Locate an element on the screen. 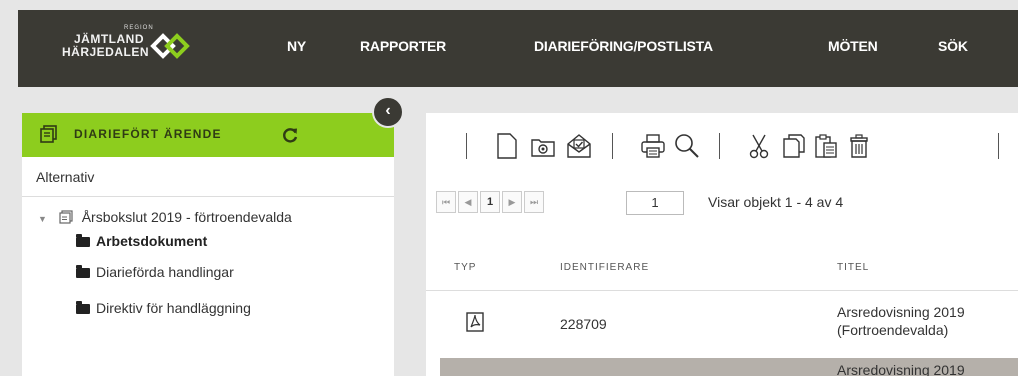 This screenshot has width=1018, height=376. expand-arrow-icon: ▼ is located at coordinates (42, 219).